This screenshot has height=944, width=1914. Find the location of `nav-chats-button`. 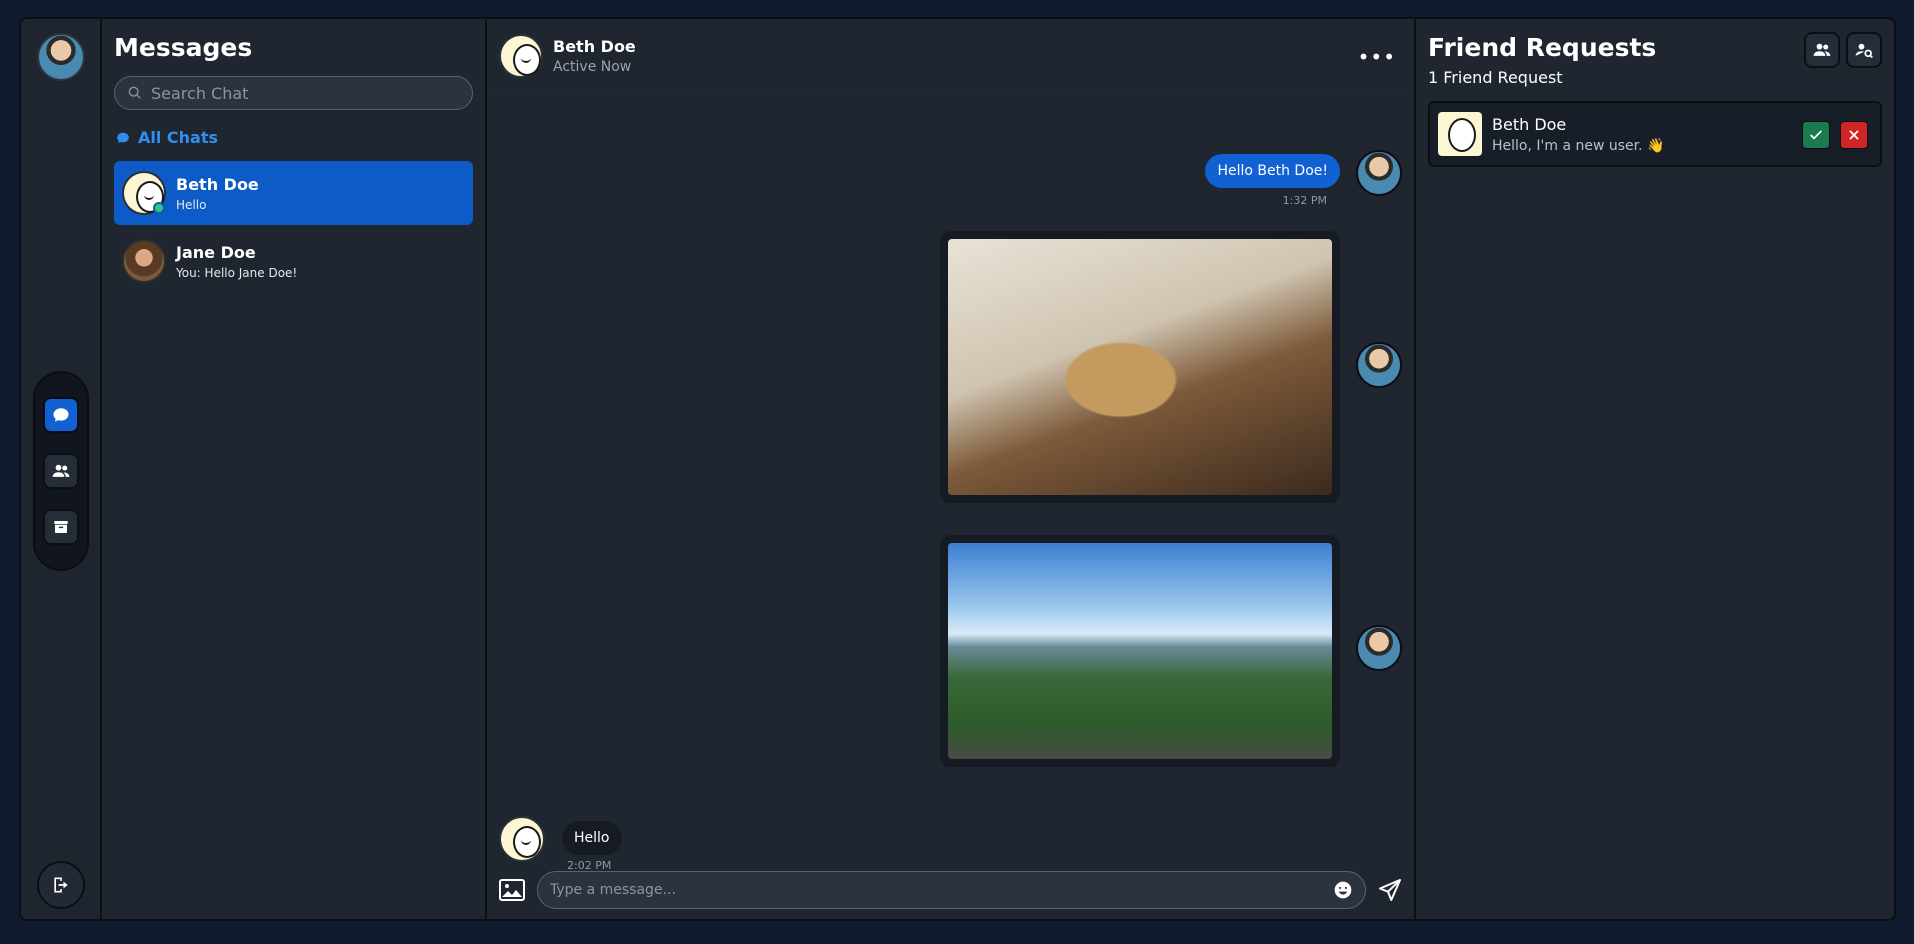

nav-chats-button is located at coordinates (61, 415).